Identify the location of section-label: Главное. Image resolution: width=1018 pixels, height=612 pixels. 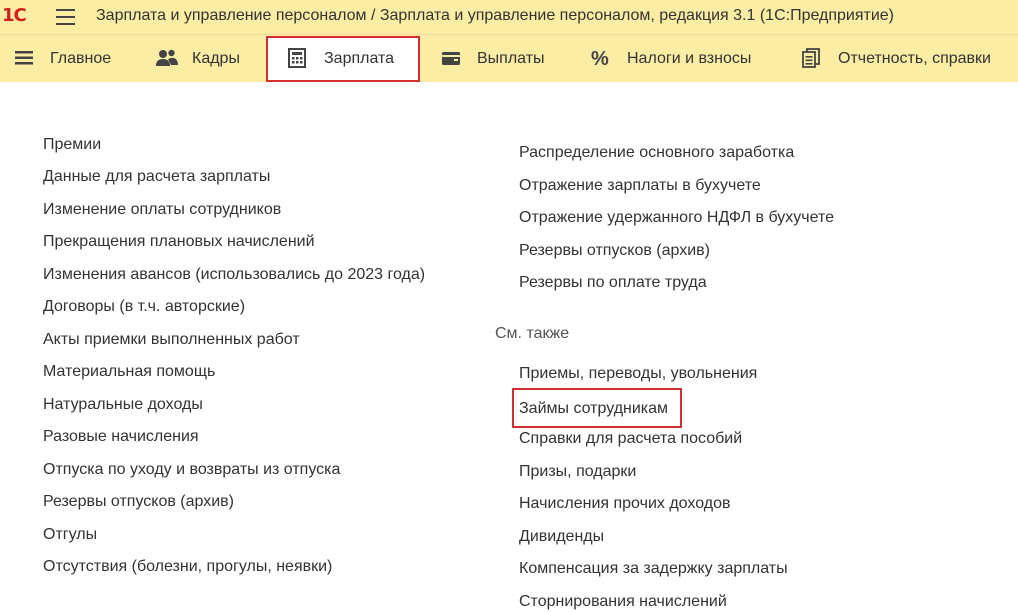
(81, 58).